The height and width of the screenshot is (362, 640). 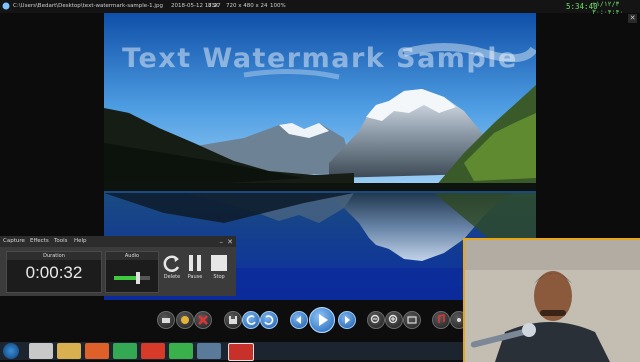 I want to click on minimize-button: –, so click(x=222, y=242).